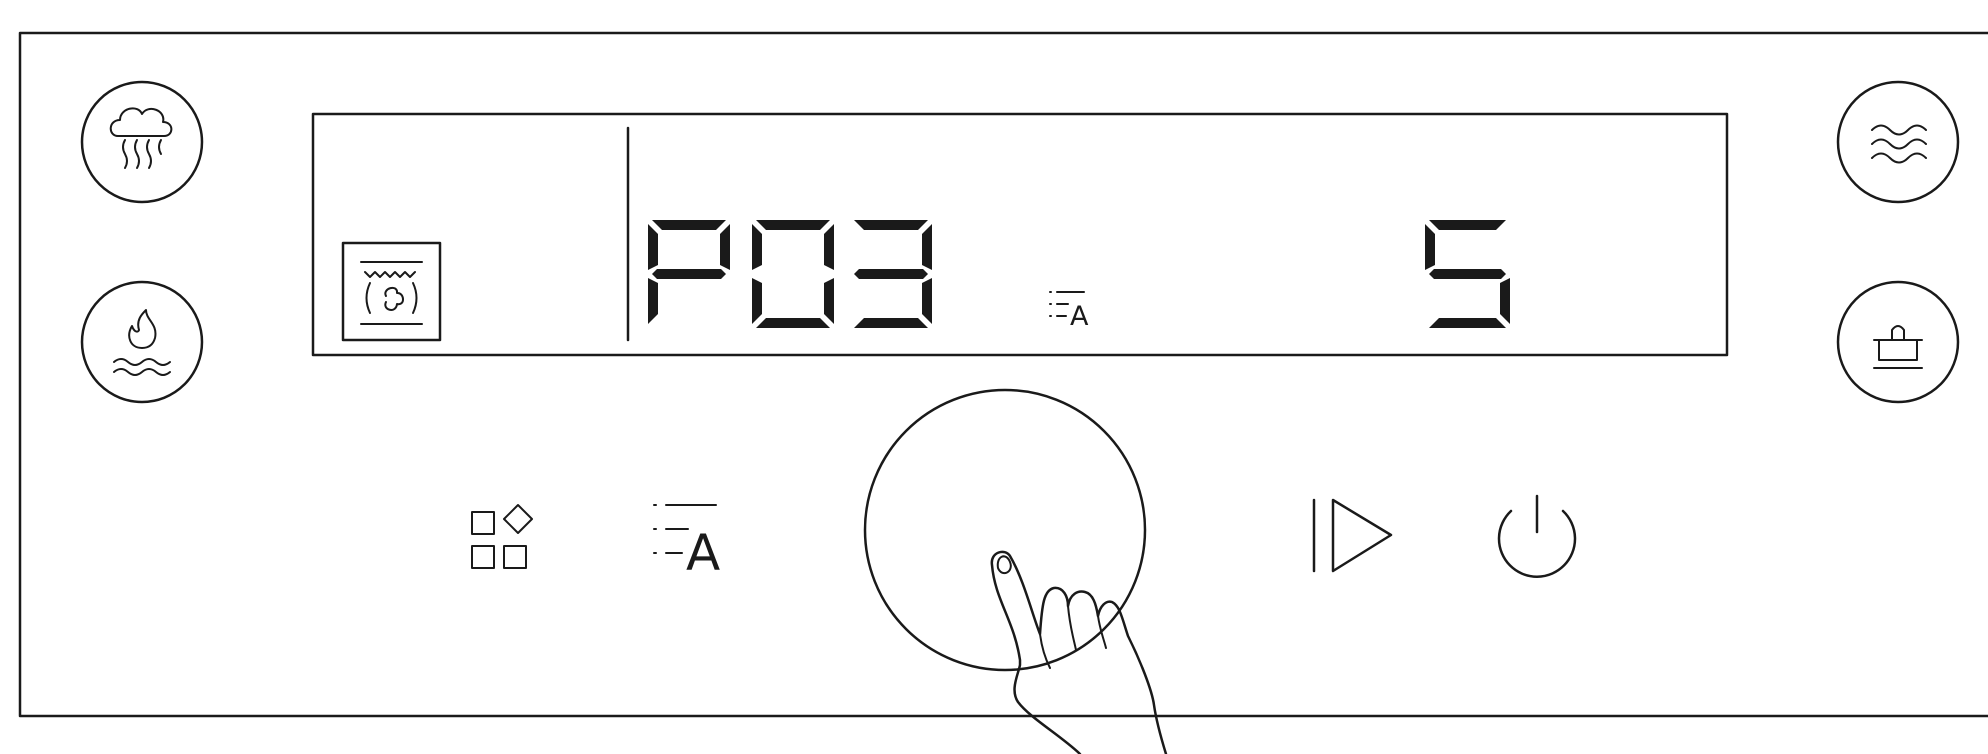 The image size is (1988, 754). I want to click on power-button, so click(1530, 535).